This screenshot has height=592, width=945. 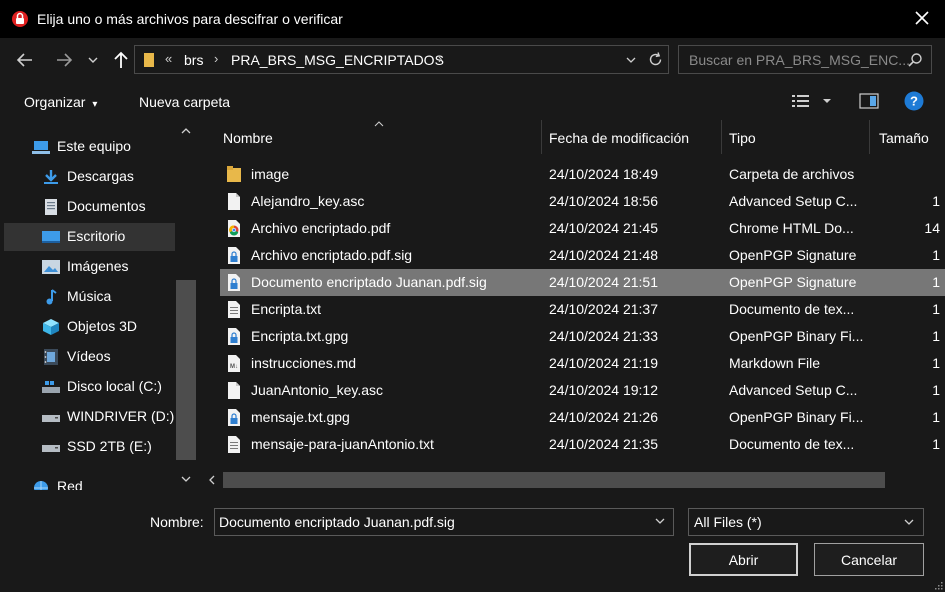 I want to click on svg-text: M↓, so click(x=234, y=367).